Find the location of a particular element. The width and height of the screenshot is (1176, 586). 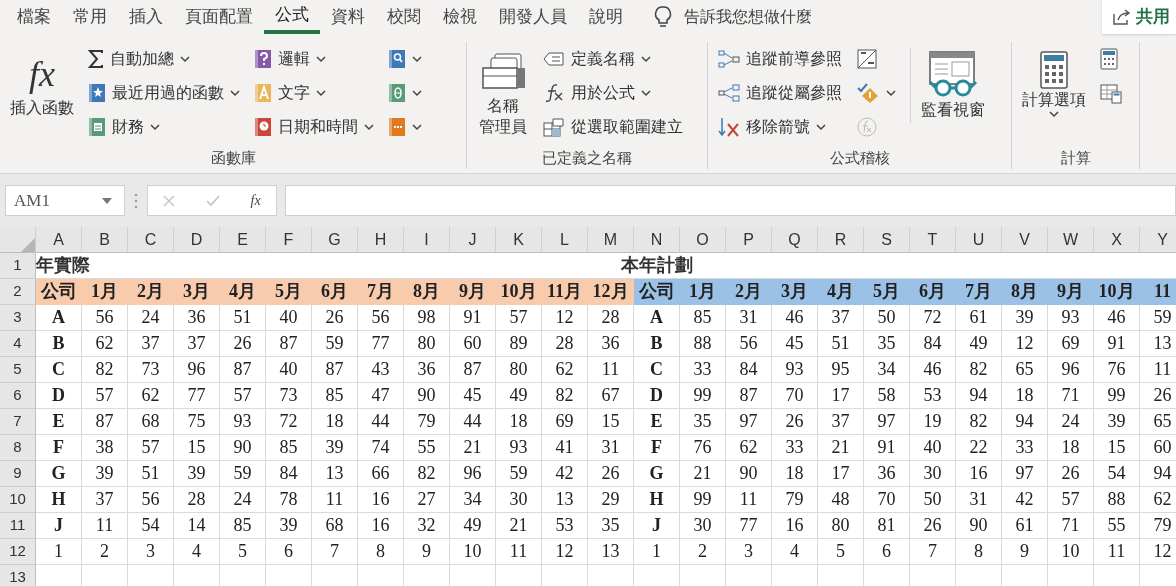

column-letter: T is located at coordinates (933, 240).